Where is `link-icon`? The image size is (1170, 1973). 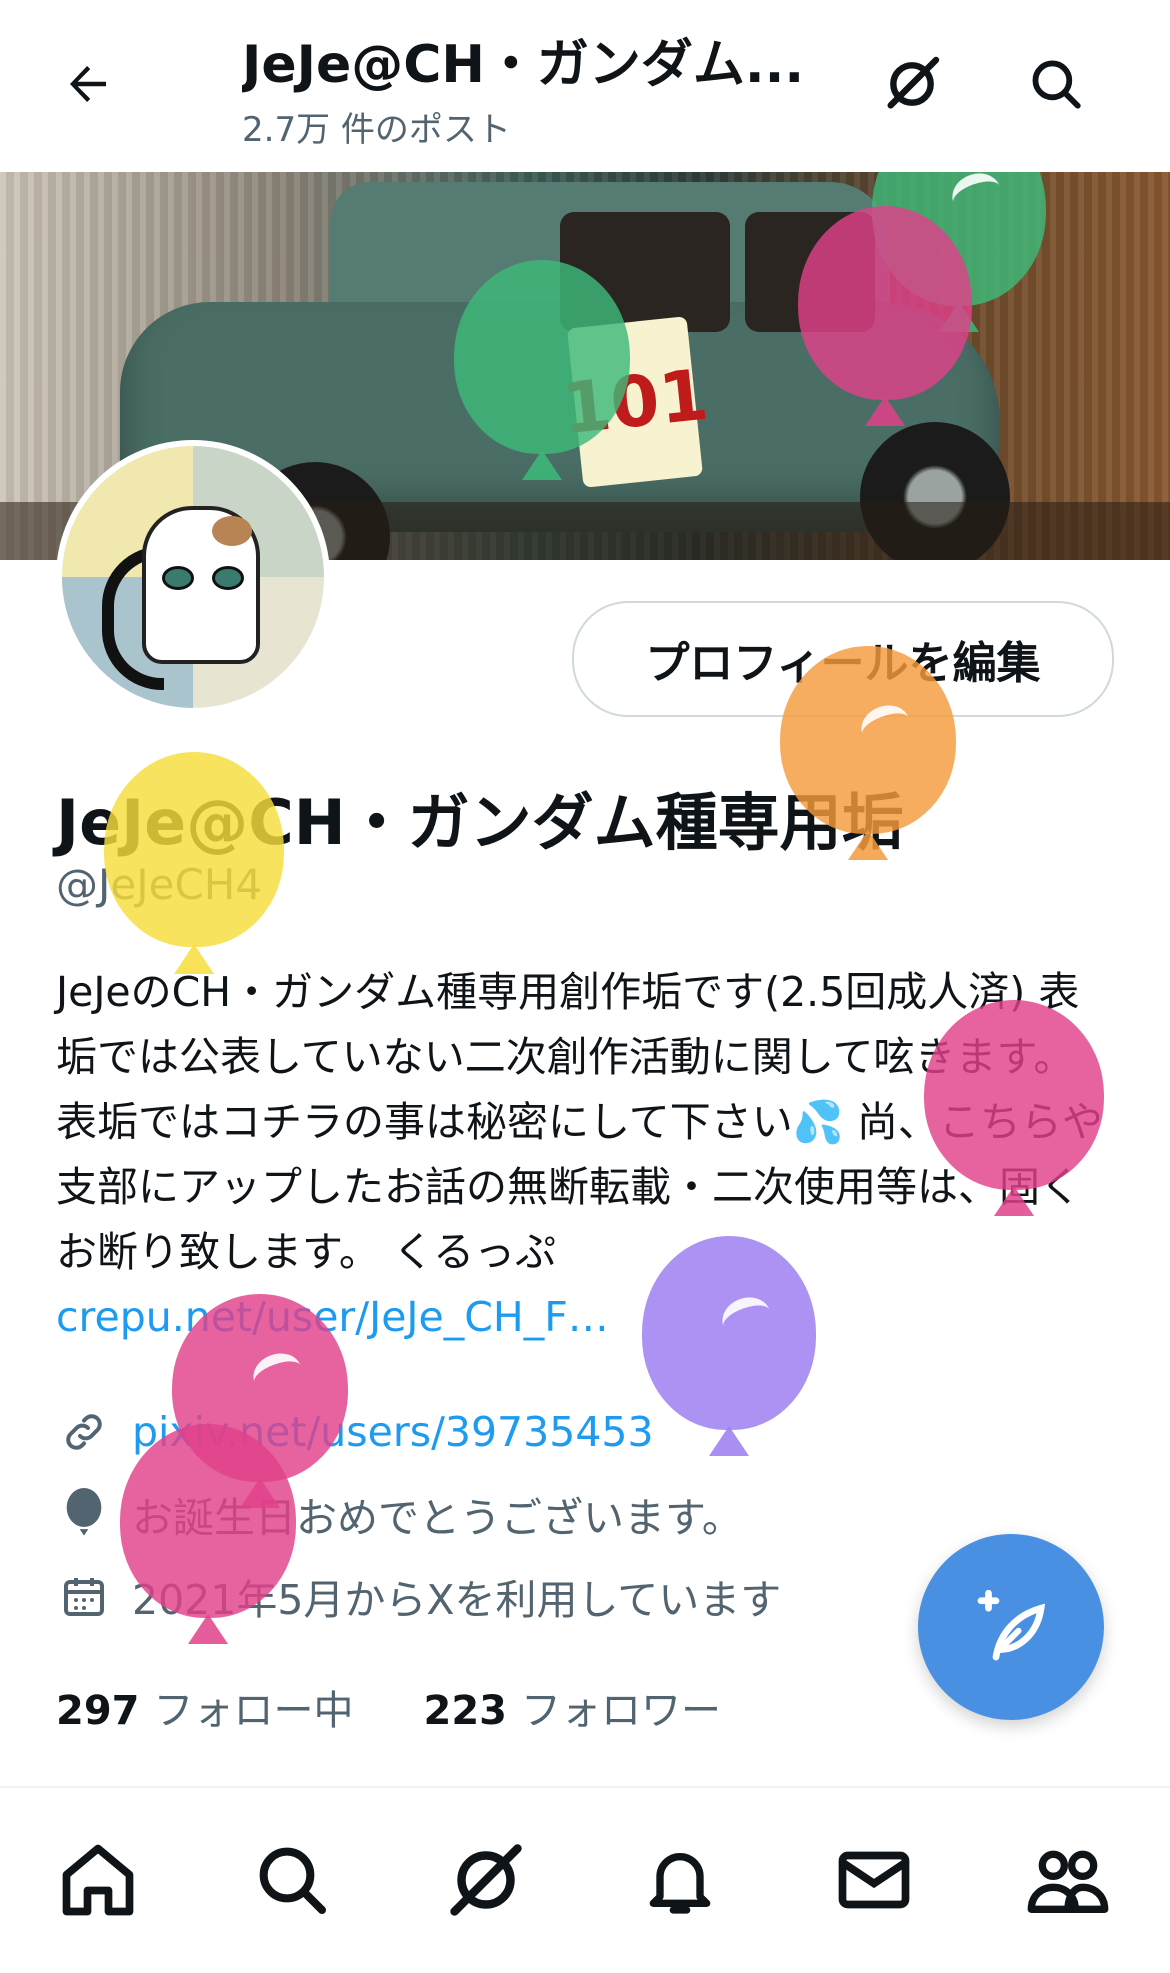
link-icon is located at coordinates (84, 1432).